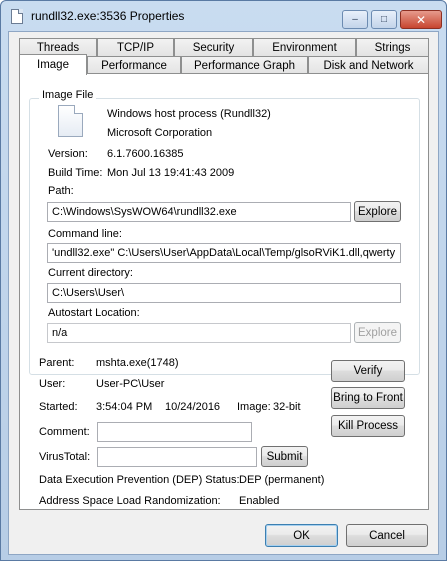  Describe the element at coordinates (199, 212) in the screenshot. I see `path-field: C:\Windows\SysWOW64\rundll32.exe` at that location.